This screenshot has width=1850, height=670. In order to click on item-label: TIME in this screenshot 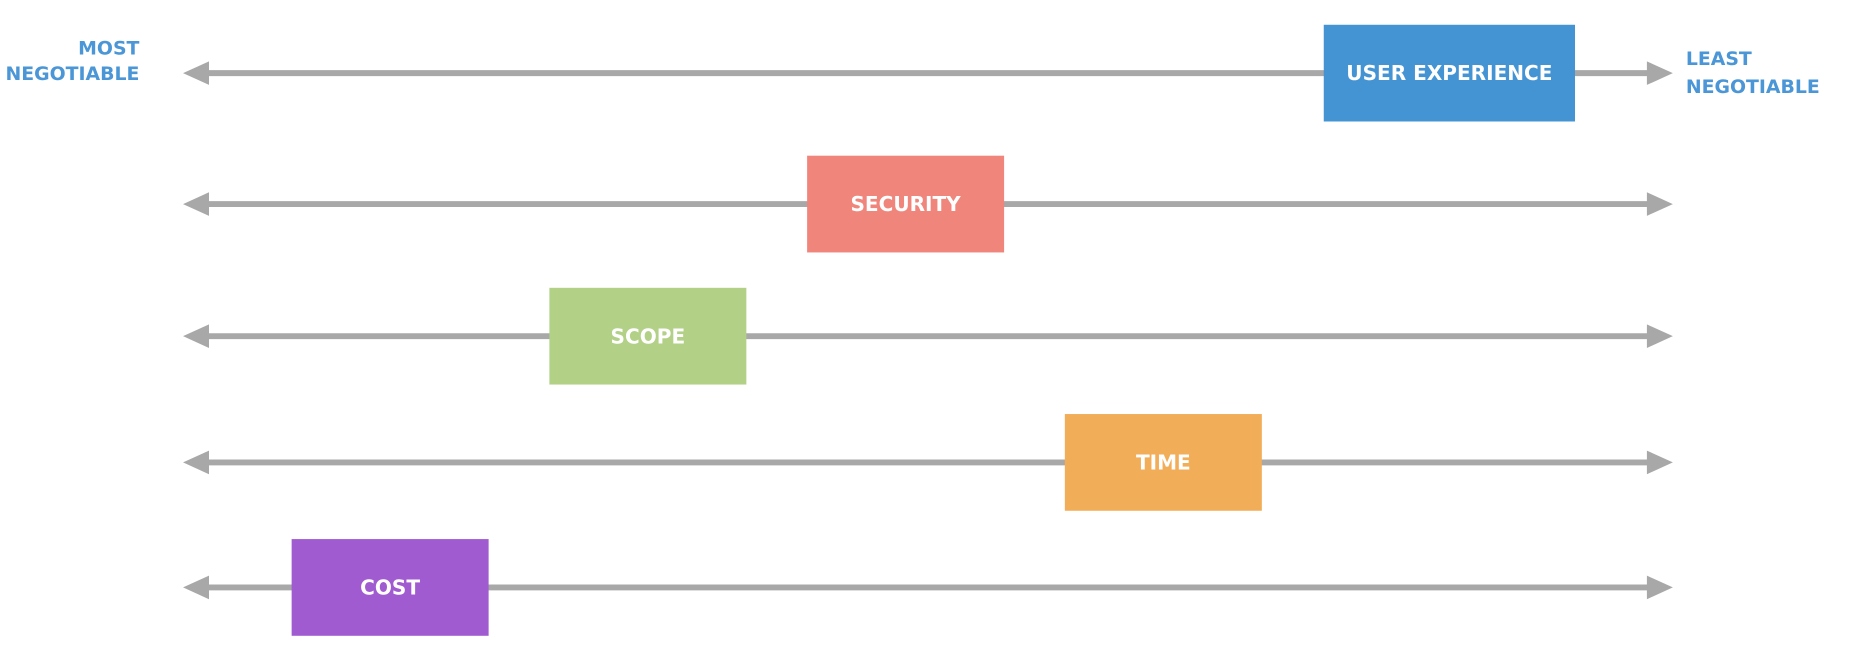, I will do `click(1163, 462)`.